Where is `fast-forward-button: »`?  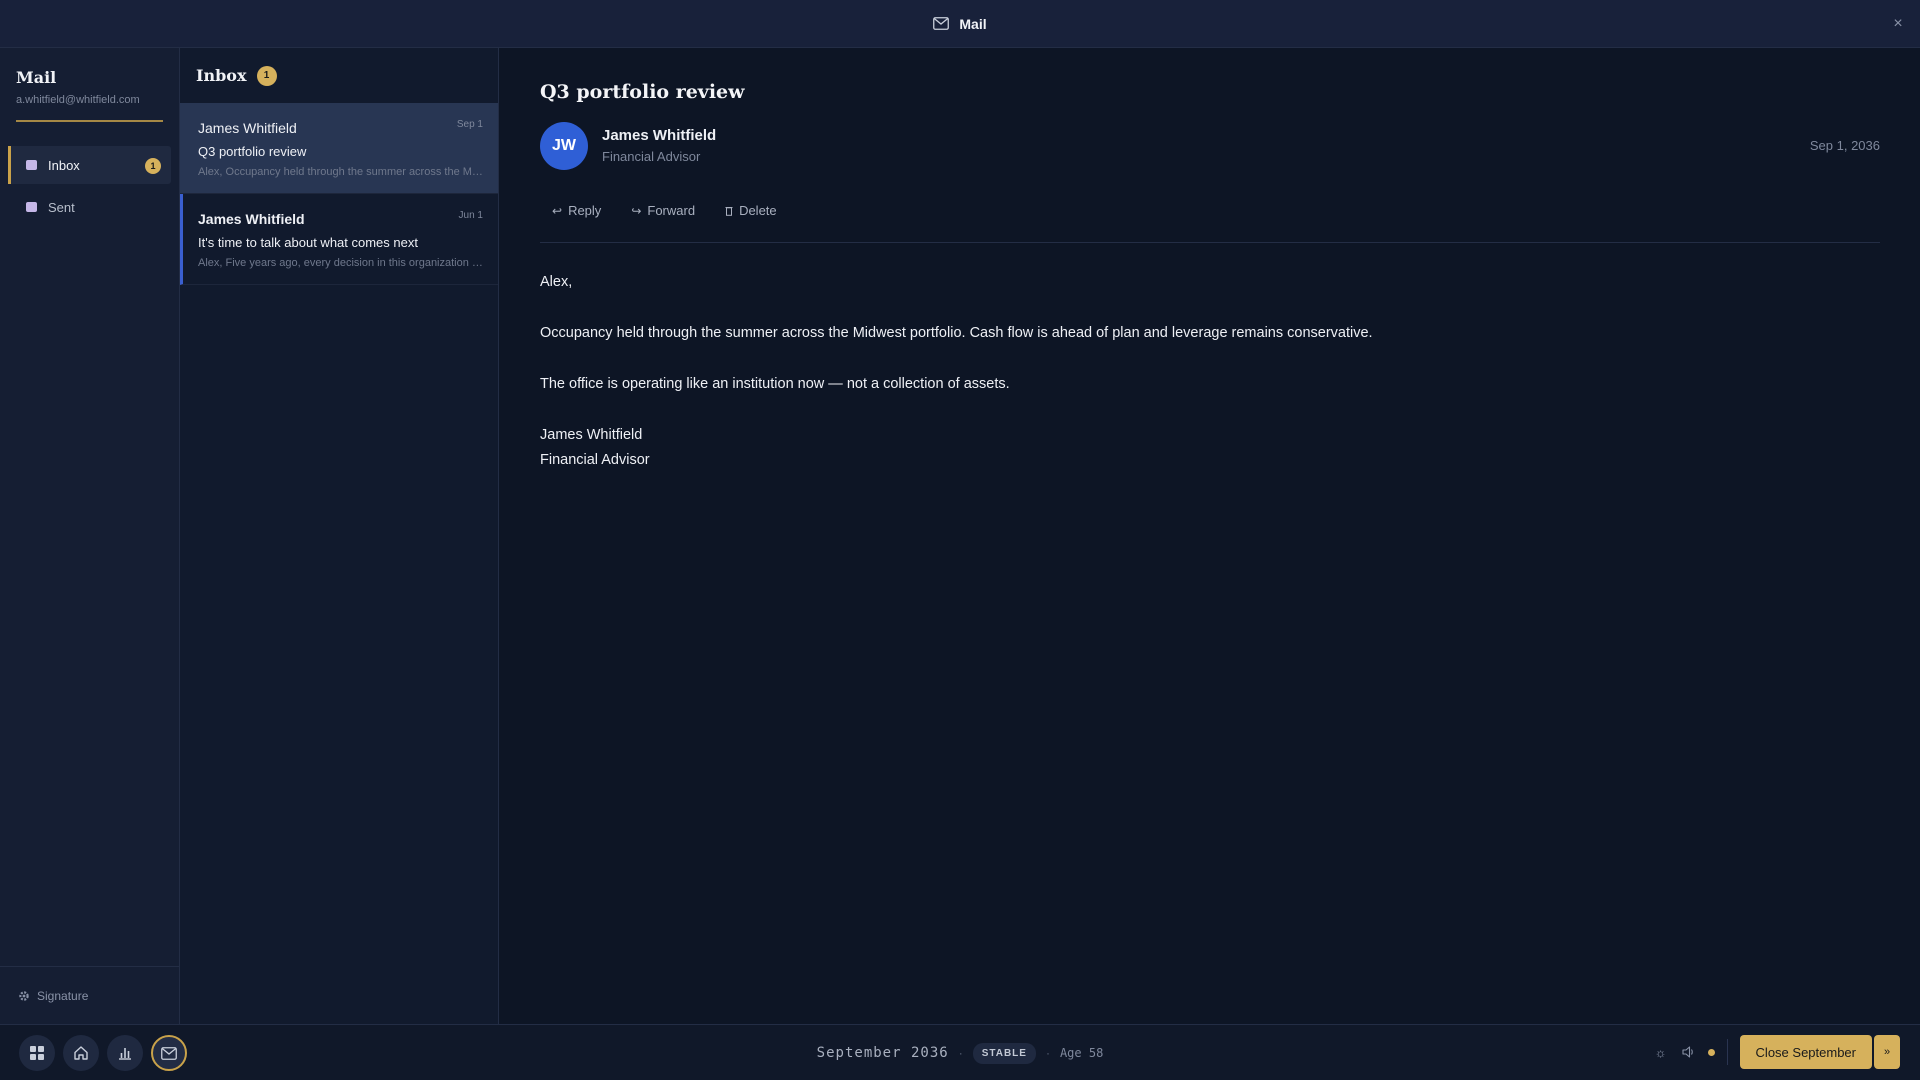 fast-forward-button: » is located at coordinates (1887, 1052).